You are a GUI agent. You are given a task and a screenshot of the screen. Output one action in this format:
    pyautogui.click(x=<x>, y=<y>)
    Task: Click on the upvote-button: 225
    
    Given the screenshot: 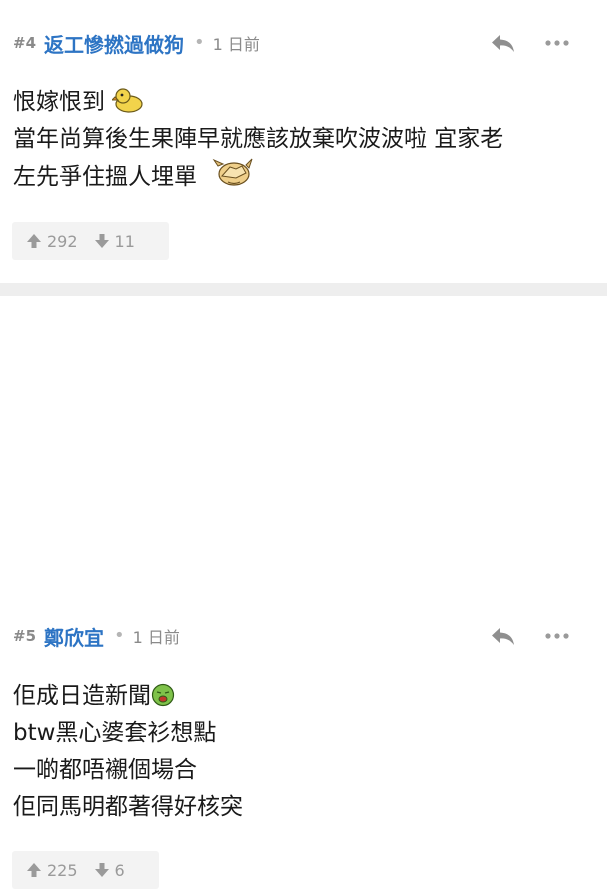 What is the action you would take?
    pyautogui.click(x=52, y=870)
    